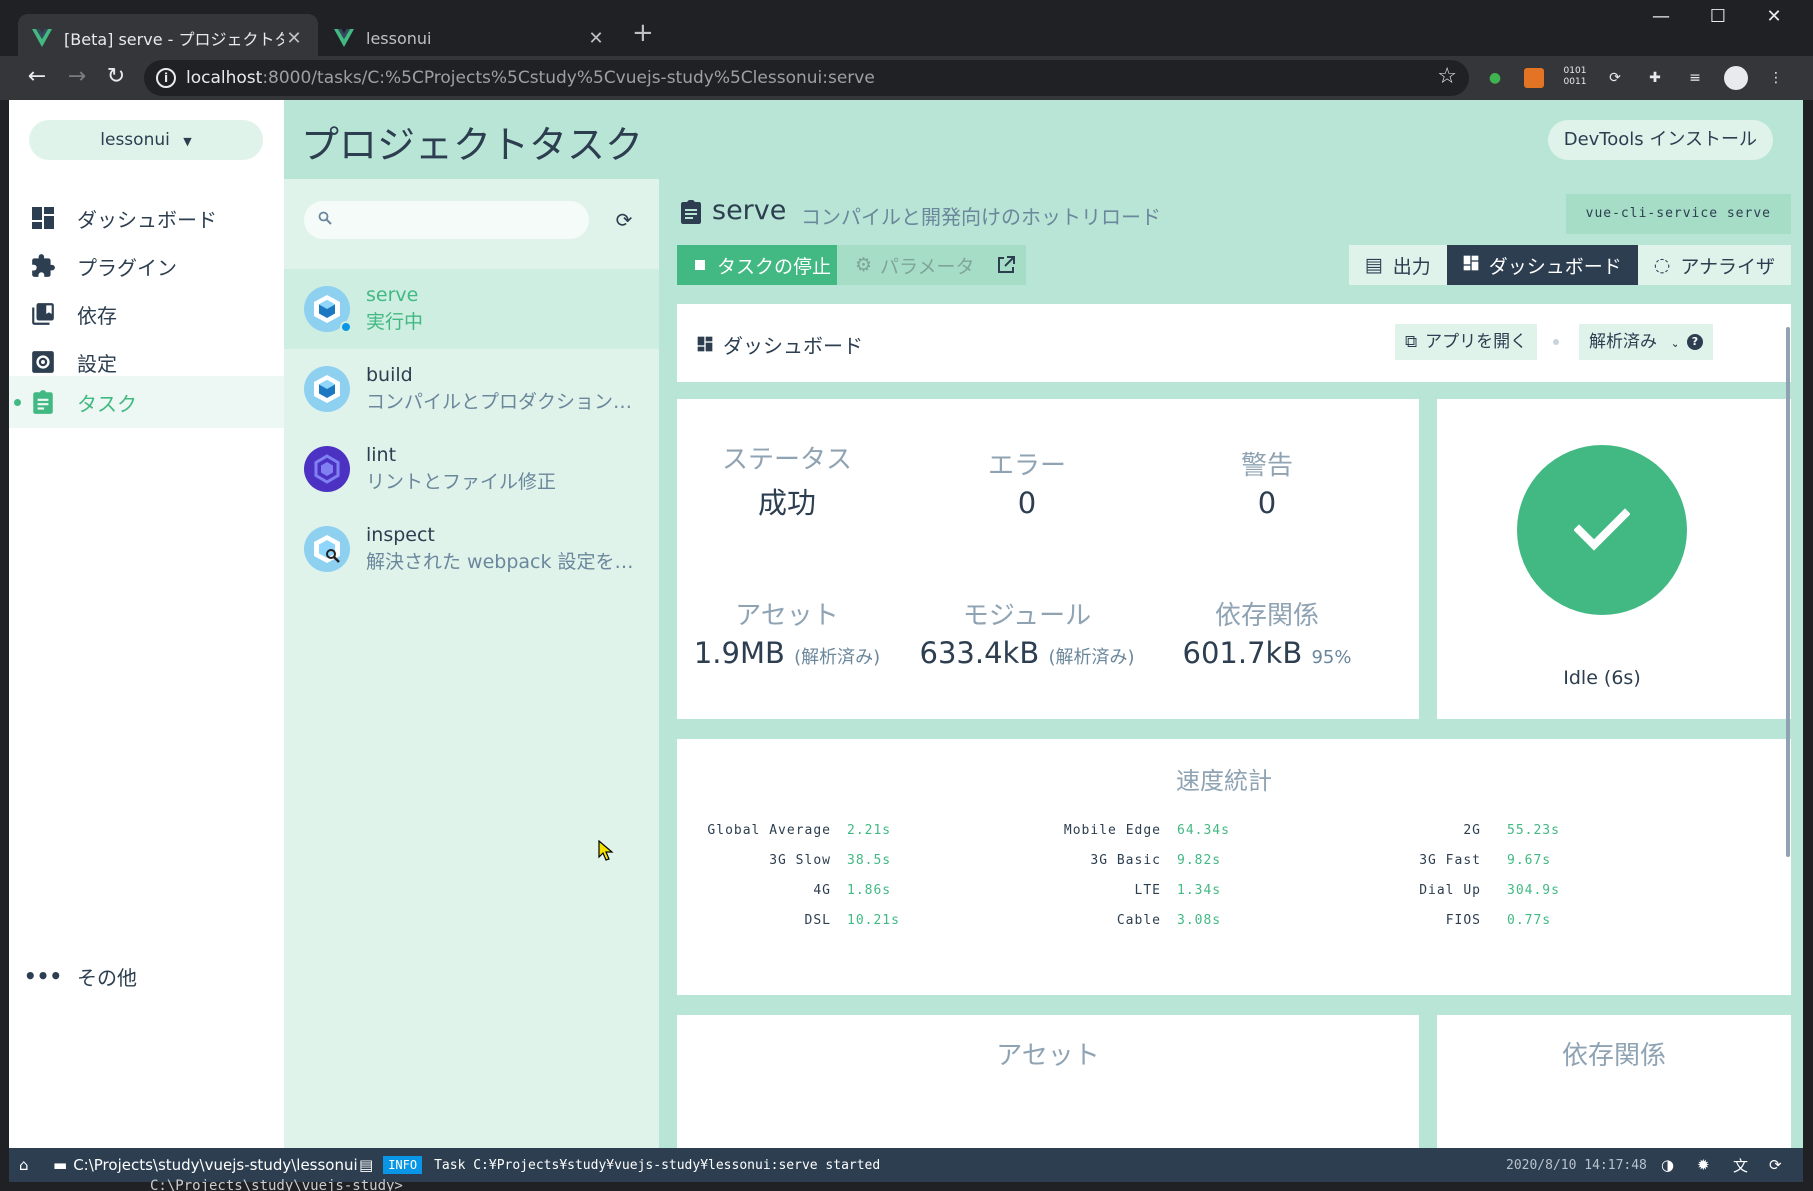  Describe the element at coordinates (800, 860) in the screenshot. I see `speed-label: 3G Slow` at that location.